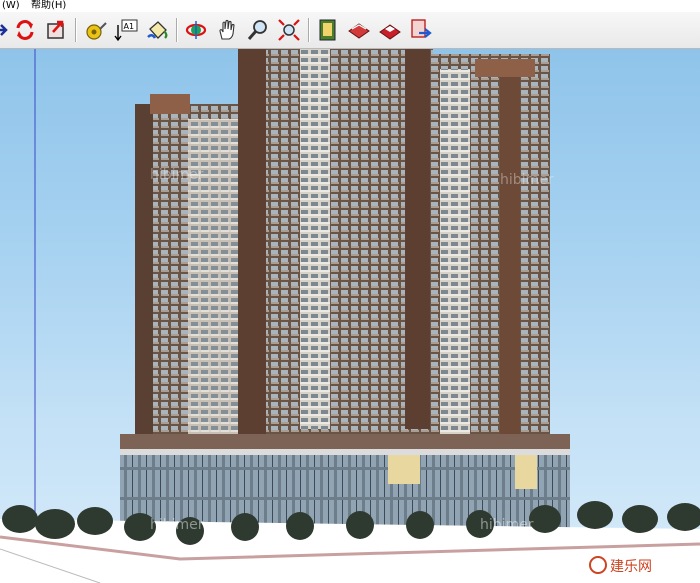 The width and height of the screenshot is (700, 583). Describe the element at coordinates (48, 6) in the screenshot. I see `menu-help: 帮助(H)` at that location.